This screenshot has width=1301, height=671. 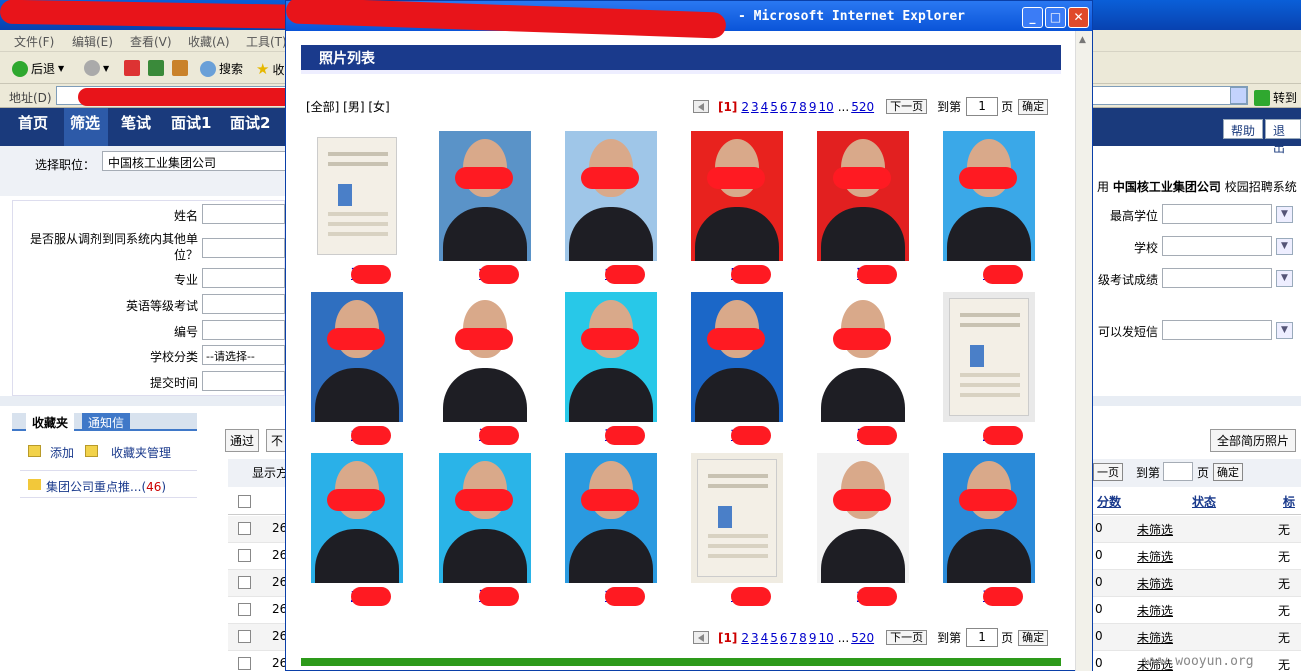 I want to click on favorites-button: ★ 收, so click(x=270, y=69).